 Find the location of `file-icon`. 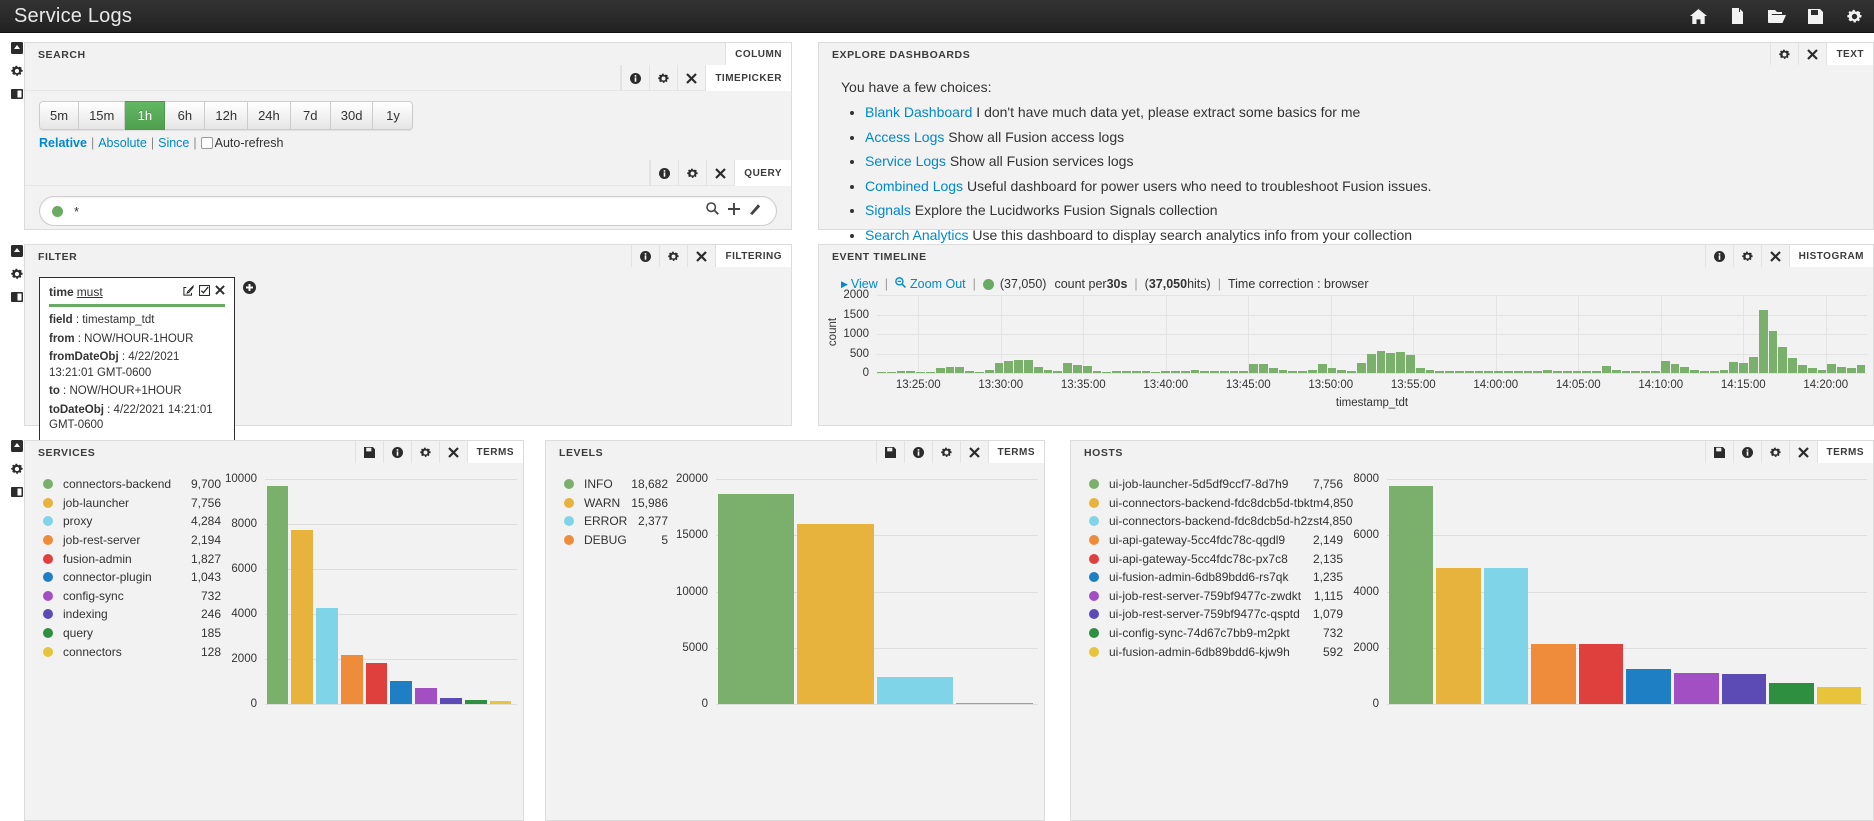

file-icon is located at coordinates (1737, 16).